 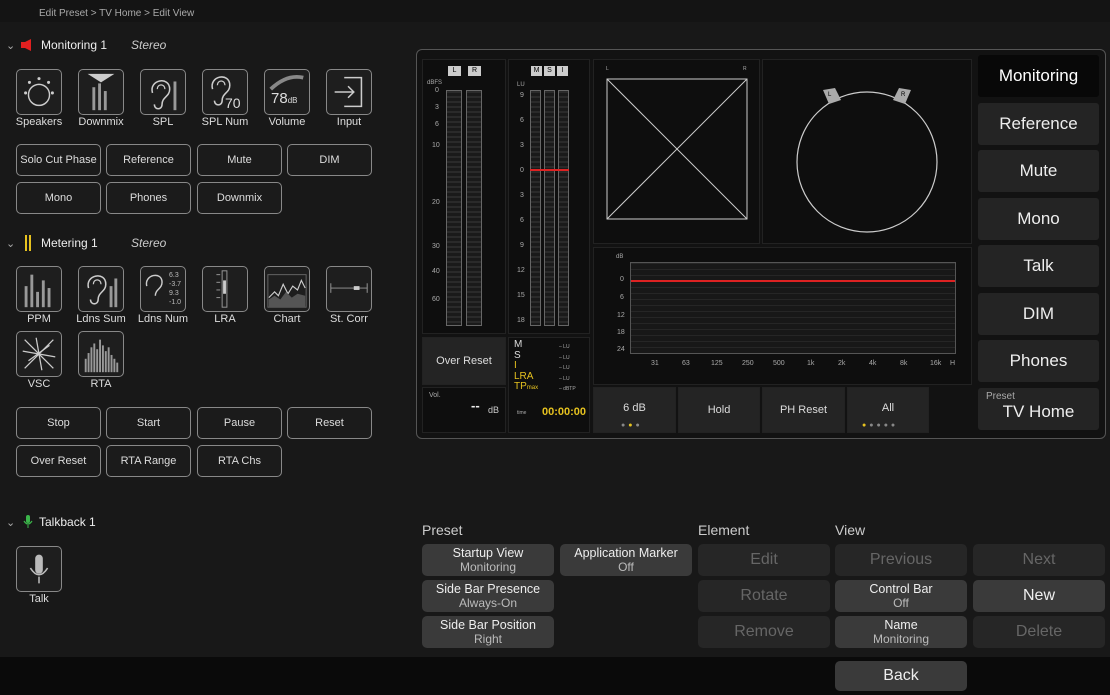 I want to click on vol-unit: dB, so click(x=494, y=410).